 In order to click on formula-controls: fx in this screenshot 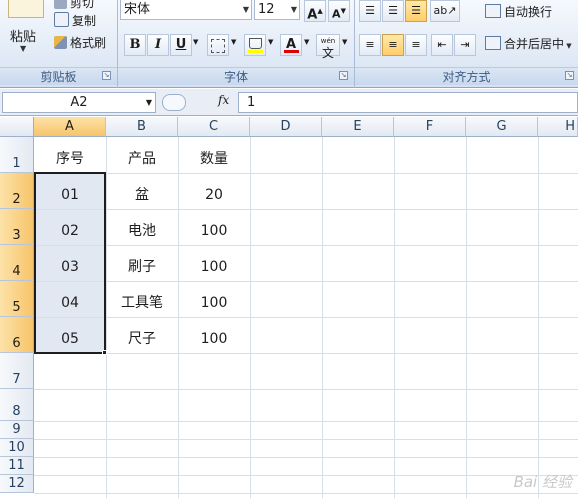, I will do `click(198, 102)`.